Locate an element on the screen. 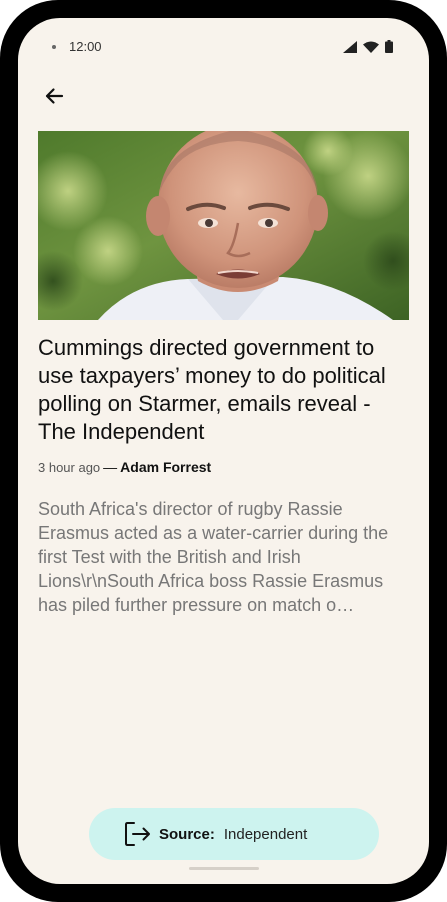 The height and width of the screenshot is (902, 447). published-time: 3 hour ago is located at coordinates (69, 467).